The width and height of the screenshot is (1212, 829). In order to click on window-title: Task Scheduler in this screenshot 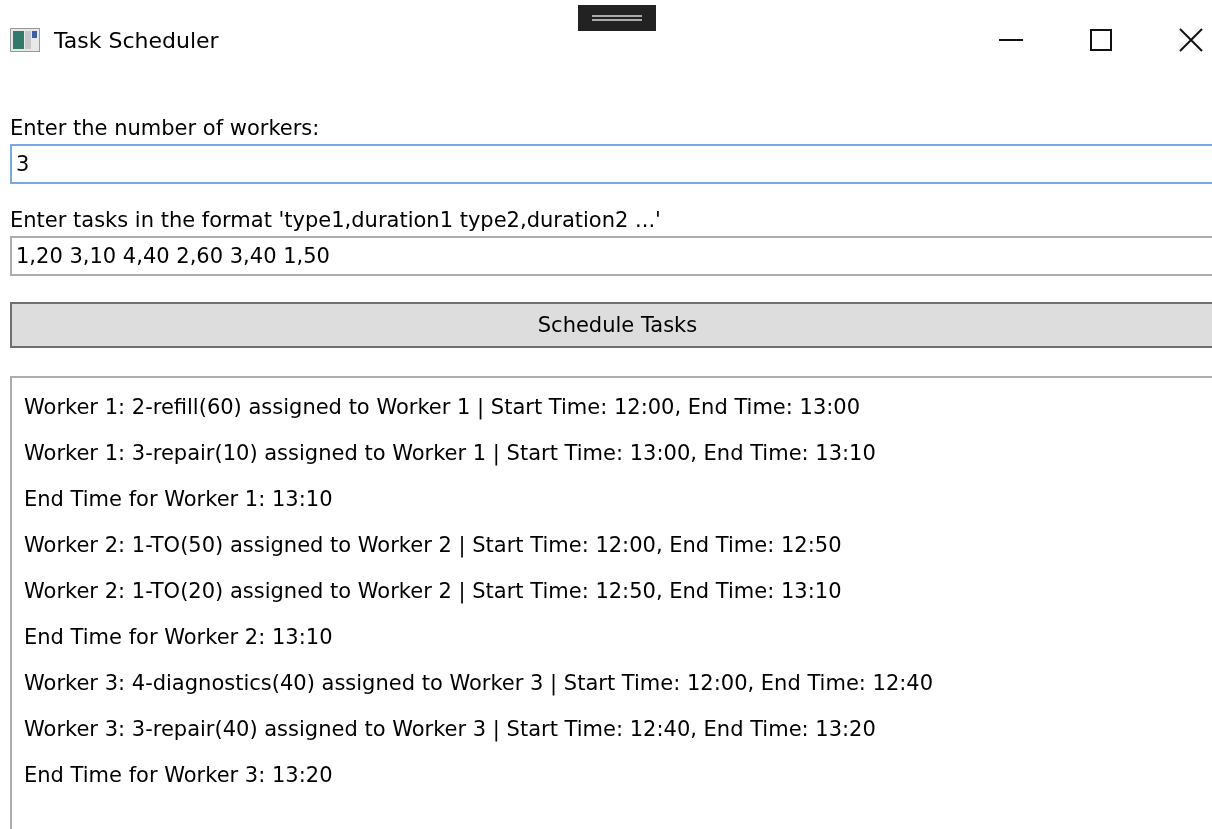, I will do `click(136, 40)`.